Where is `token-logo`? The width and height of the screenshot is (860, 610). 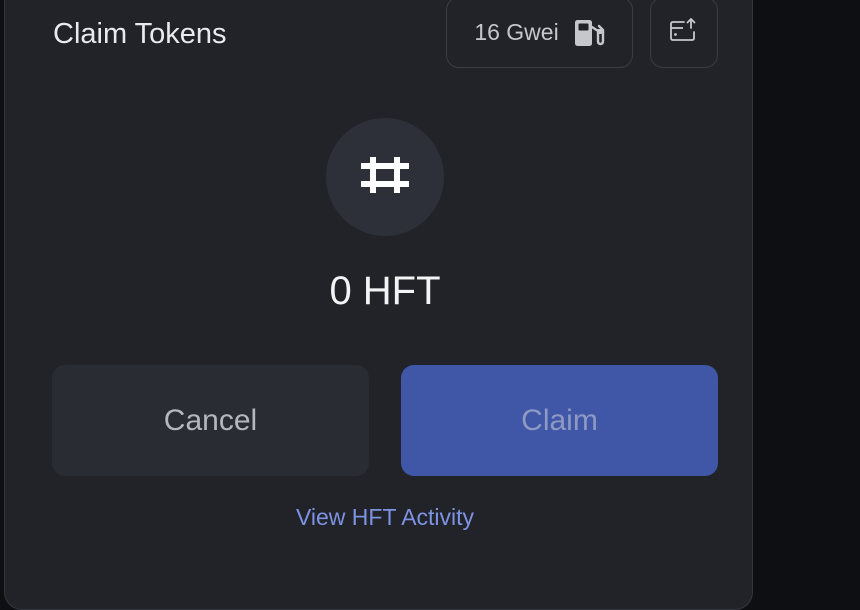
token-logo is located at coordinates (385, 177).